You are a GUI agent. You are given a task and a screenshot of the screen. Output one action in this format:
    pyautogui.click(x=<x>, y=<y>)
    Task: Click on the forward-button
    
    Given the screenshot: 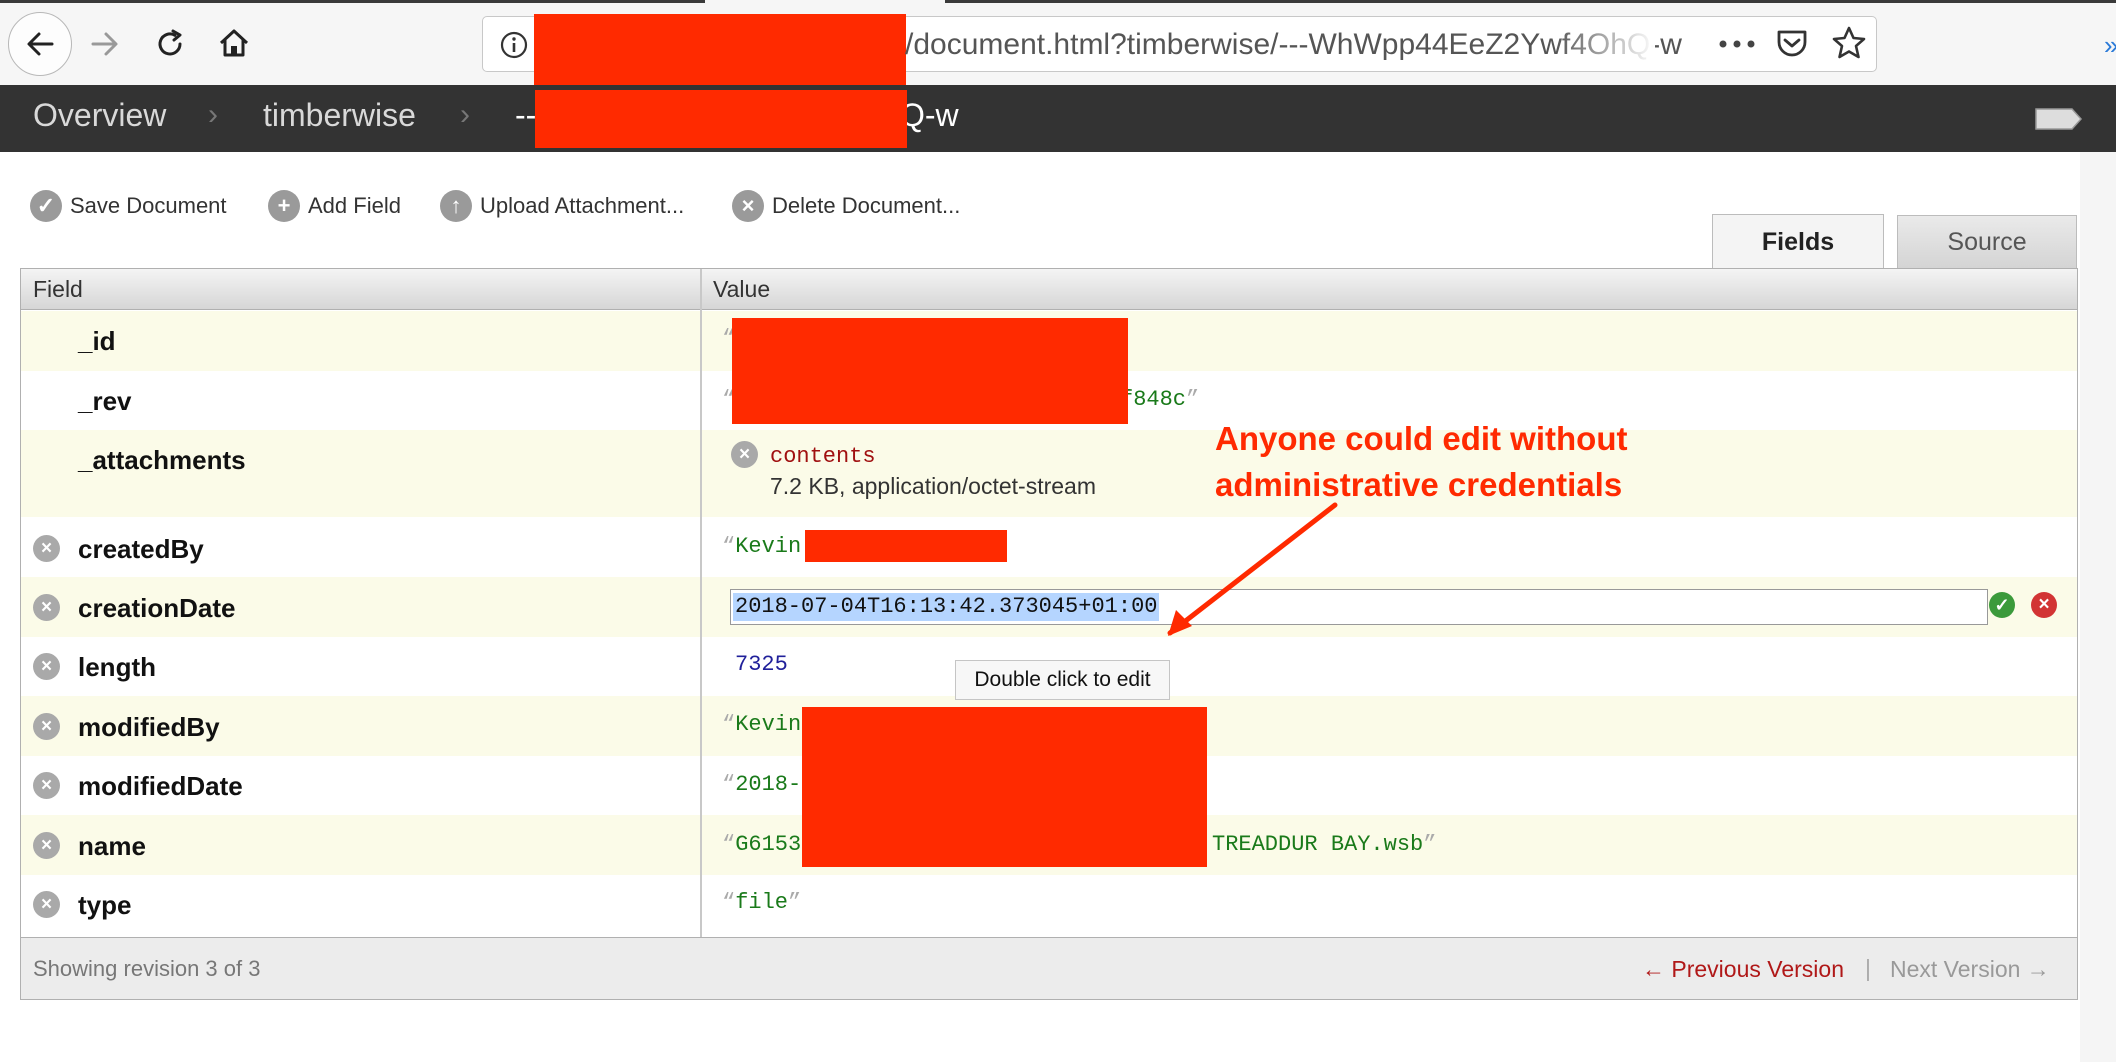 What is the action you would take?
    pyautogui.click(x=105, y=44)
    